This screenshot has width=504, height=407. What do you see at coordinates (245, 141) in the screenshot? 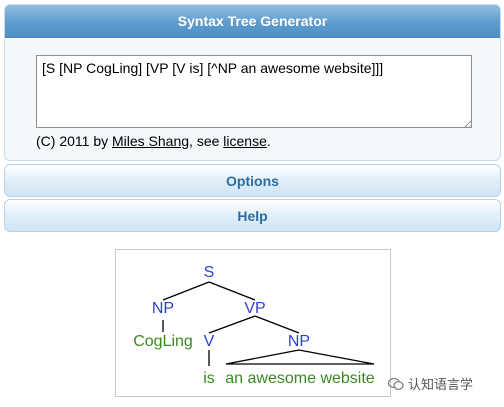
I see `license-link: license` at bounding box center [245, 141].